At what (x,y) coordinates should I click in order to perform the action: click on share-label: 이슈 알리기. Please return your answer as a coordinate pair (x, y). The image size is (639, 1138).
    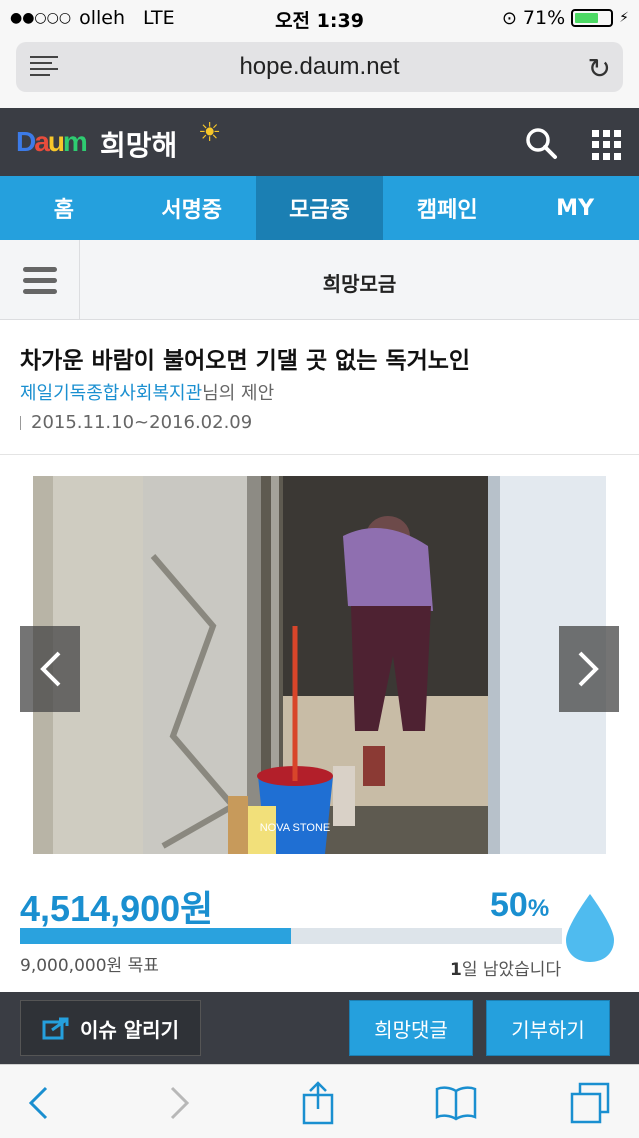
    Looking at the image, I should click on (129, 1029).